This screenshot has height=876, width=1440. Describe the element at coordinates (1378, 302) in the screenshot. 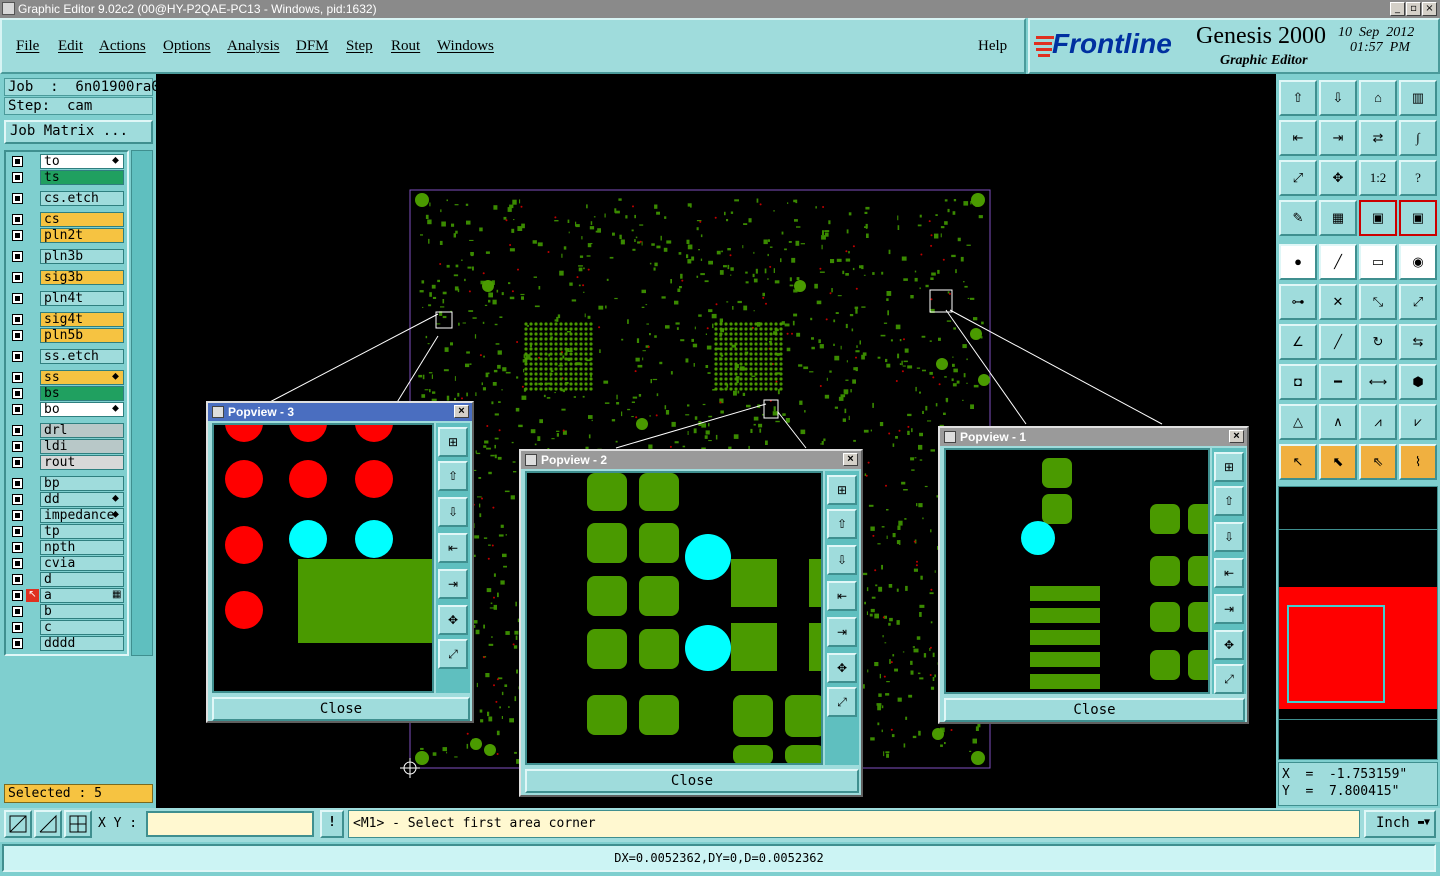

I see `connect-tool: ⤡` at that location.